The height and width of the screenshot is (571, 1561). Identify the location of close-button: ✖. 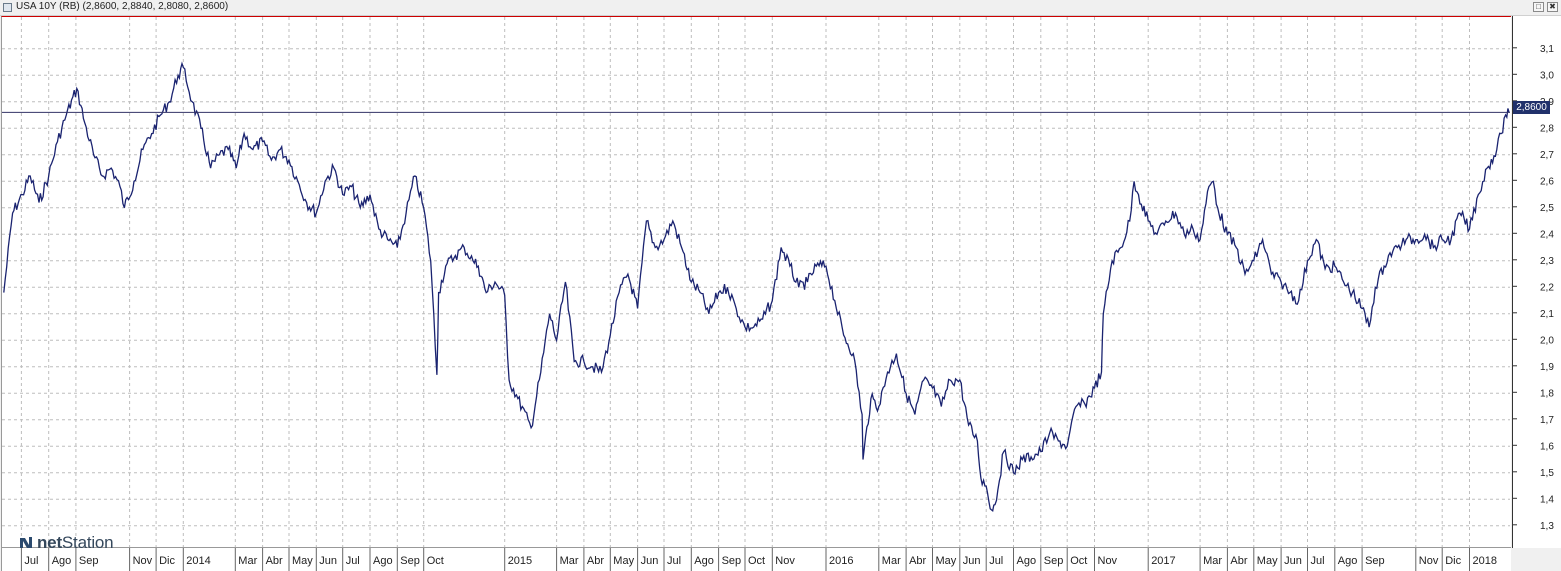
(1552, 7).